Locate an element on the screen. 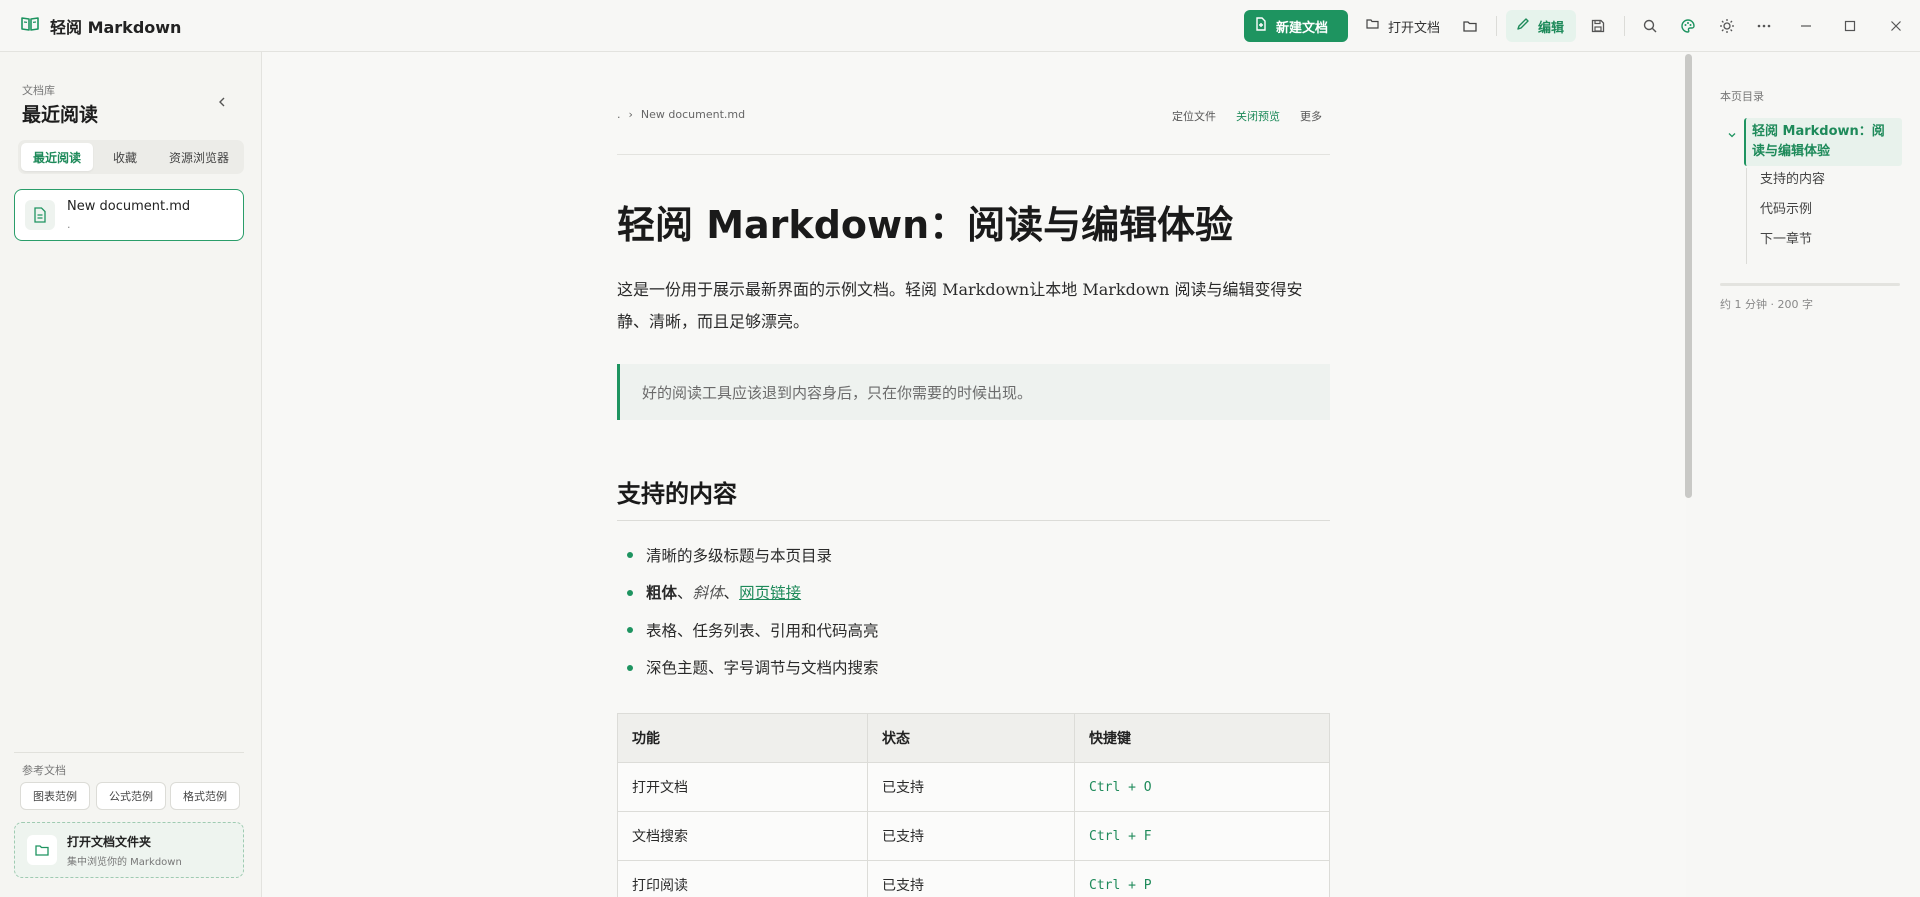 The height and width of the screenshot is (897, 1920). breadcrumb: . › New document.md is located at coordinates (681, 114).